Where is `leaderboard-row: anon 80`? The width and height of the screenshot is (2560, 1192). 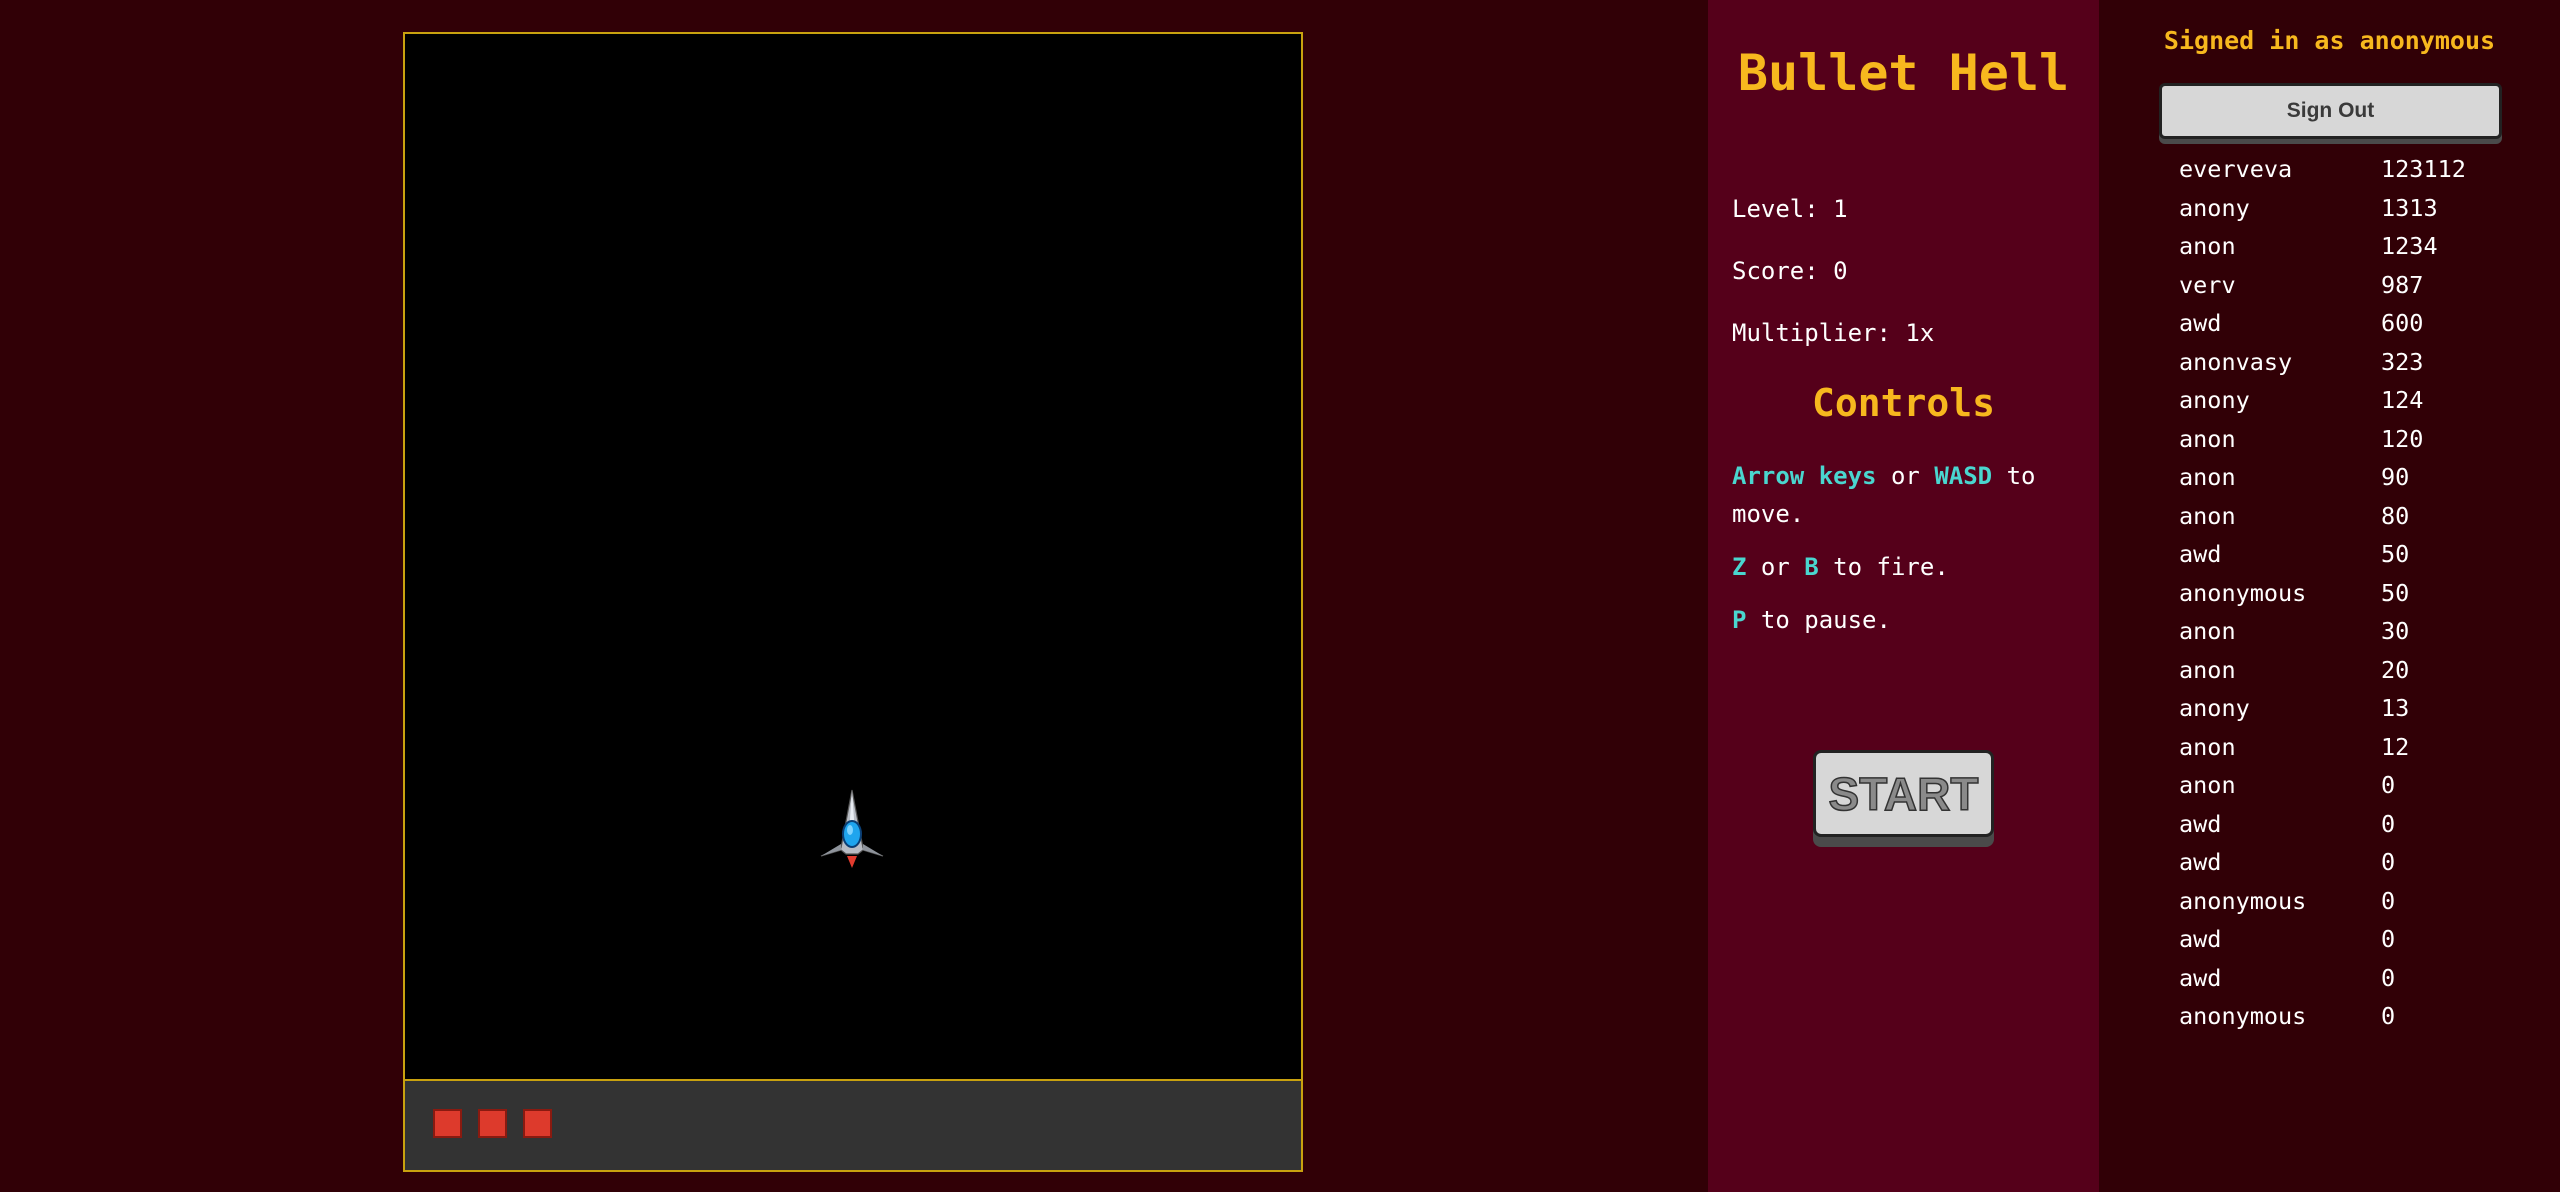 leaderboard-row: anon 80 is located at coordinates (2322, 516).